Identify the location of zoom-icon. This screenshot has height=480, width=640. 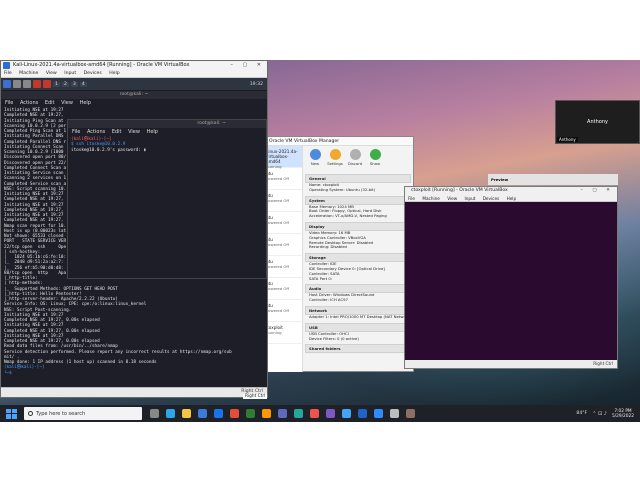
(378, 413).